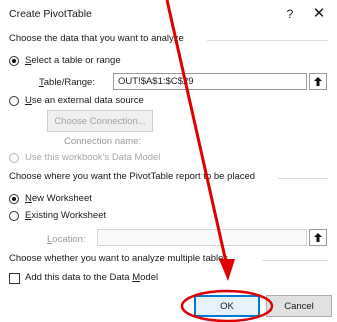  Describe the element at coordinates (67, 82) in the screenshot. I see `table-range-label: Table/Range:` at that location.